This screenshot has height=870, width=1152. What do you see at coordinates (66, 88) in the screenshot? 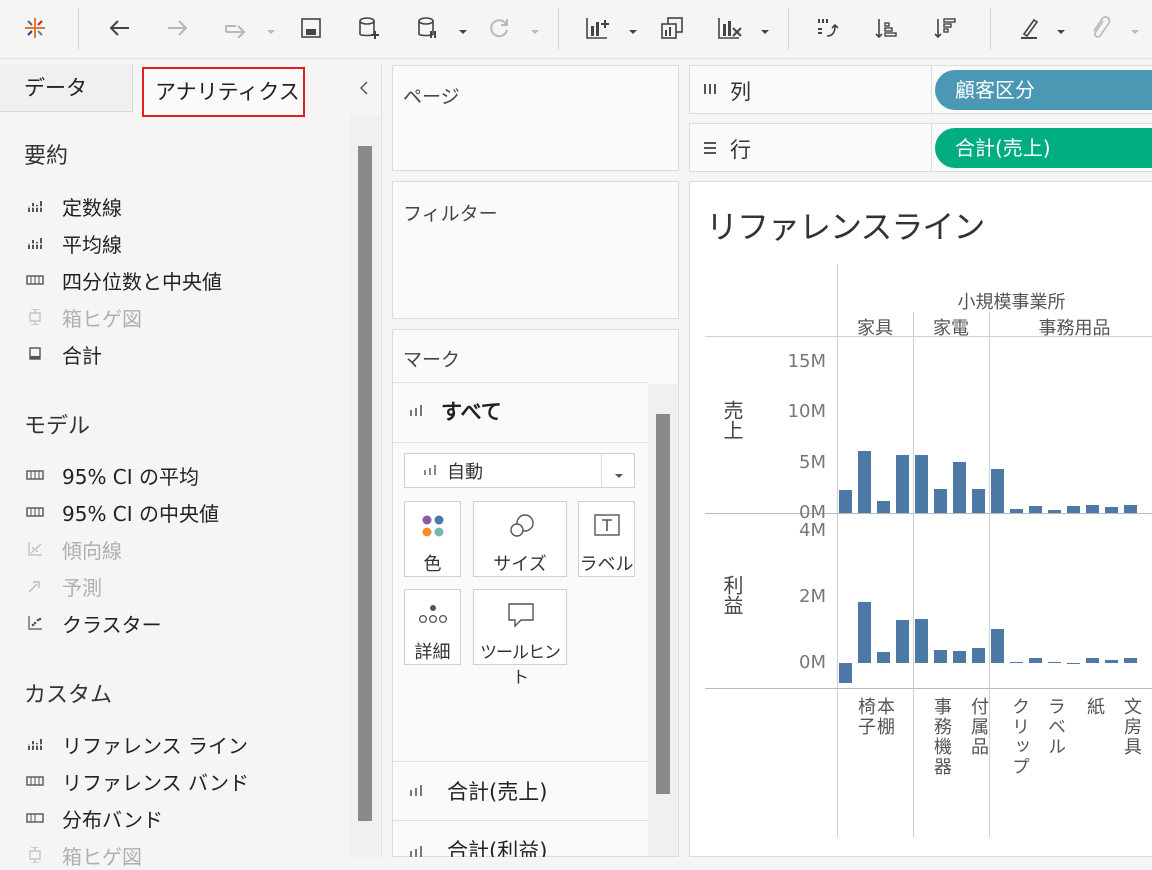
I see `tab-data: データ` at bounding box center [66, 88].